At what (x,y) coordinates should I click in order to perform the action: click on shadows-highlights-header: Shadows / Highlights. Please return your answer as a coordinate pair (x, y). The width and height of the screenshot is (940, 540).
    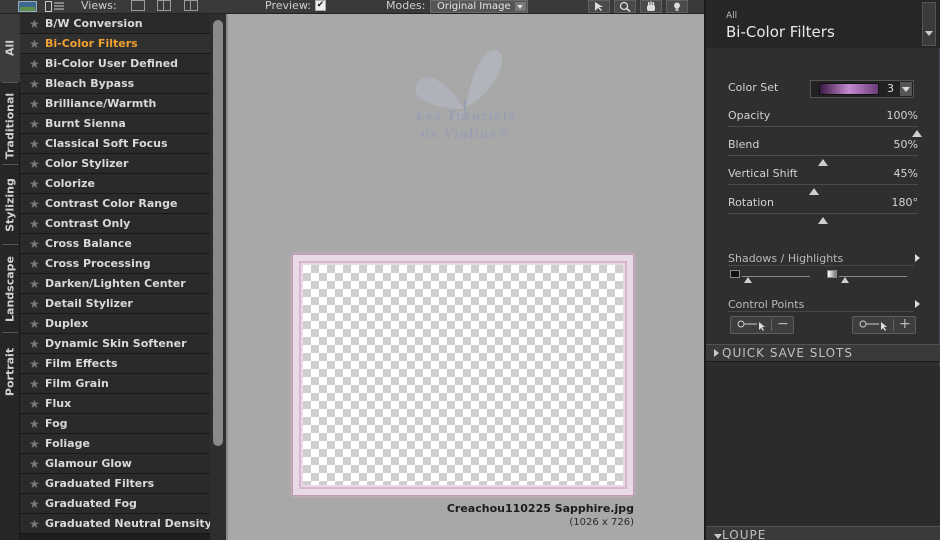
    Looking at the image, I should click on (824, 259).